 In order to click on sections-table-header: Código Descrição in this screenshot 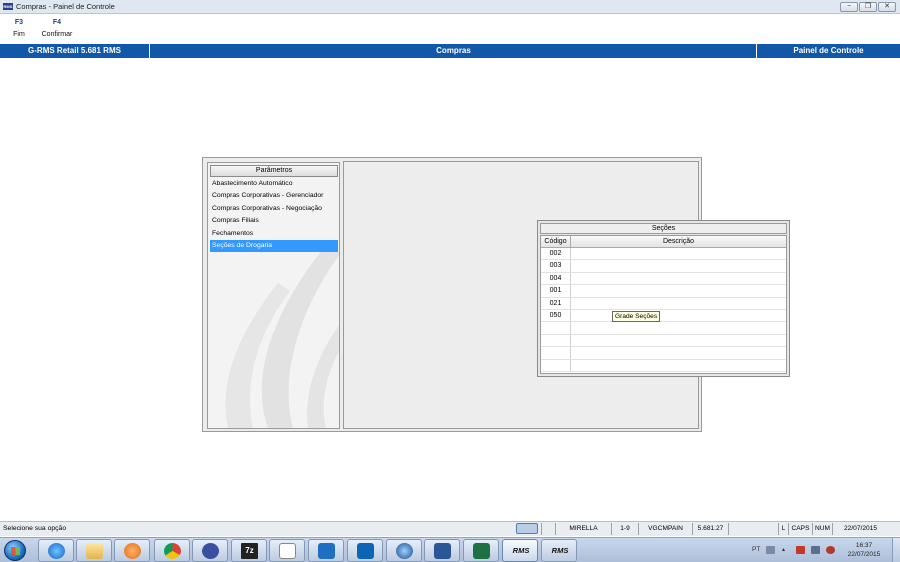, I will do `click(663, 242)`.